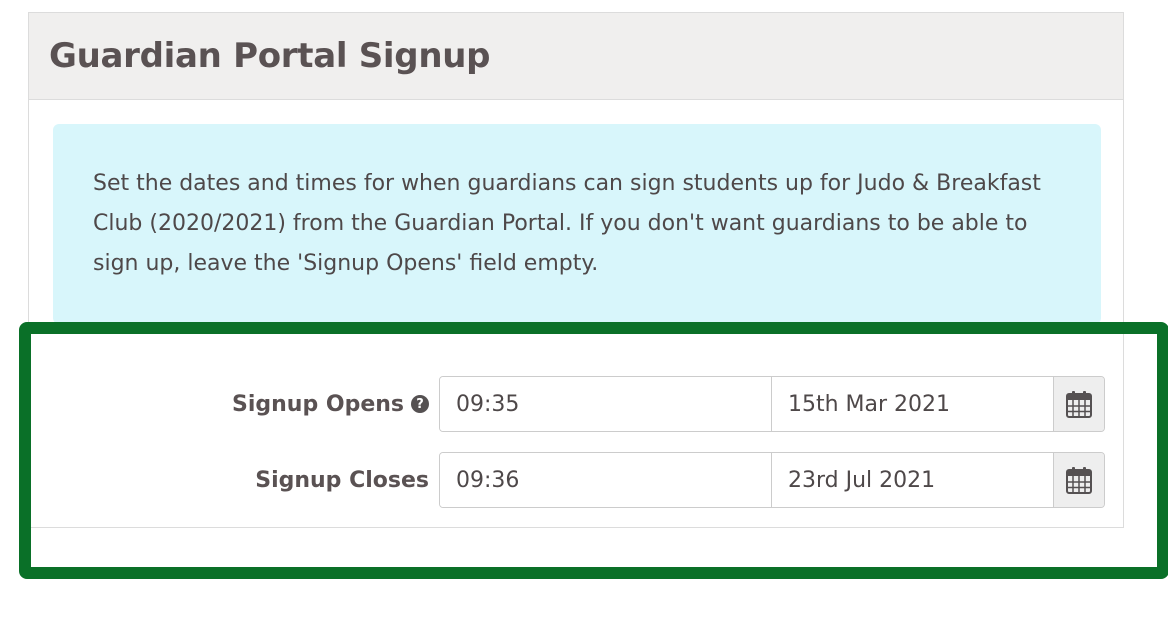 The width and height of the screenshot is (1168, 620). Describe the element at coordinates (270, 56) in the screenshot. I see `panel-title: Guardian Portal Signup` at that location.